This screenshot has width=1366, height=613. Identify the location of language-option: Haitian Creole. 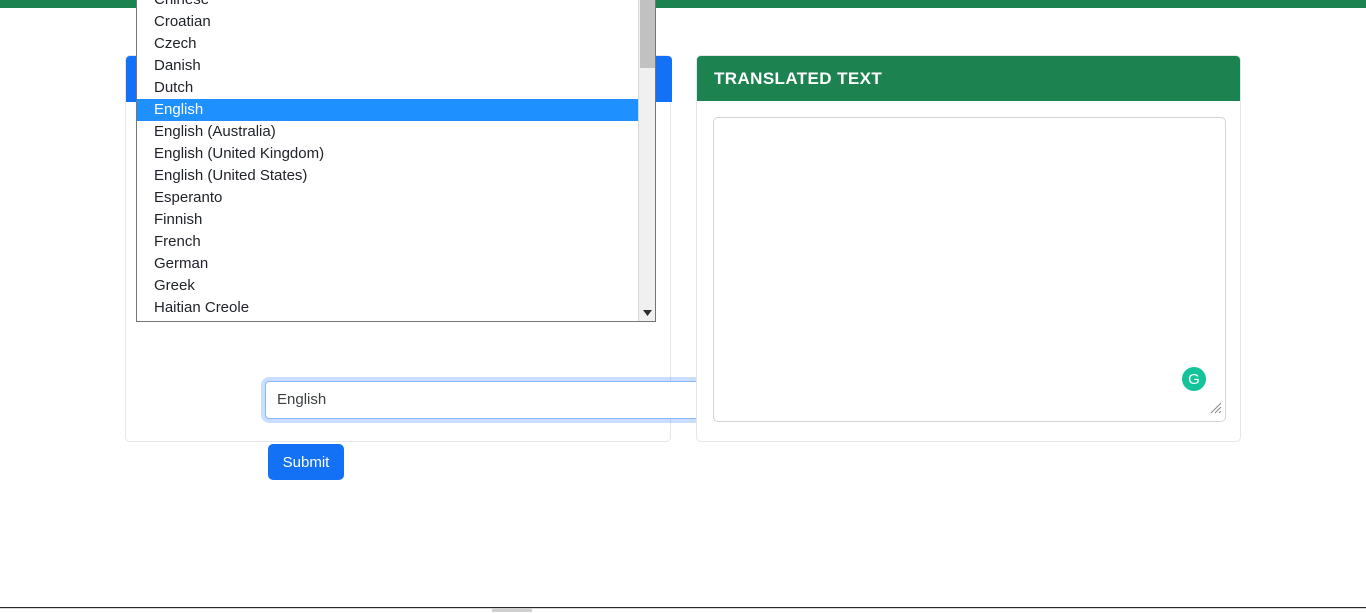
(388, 307).